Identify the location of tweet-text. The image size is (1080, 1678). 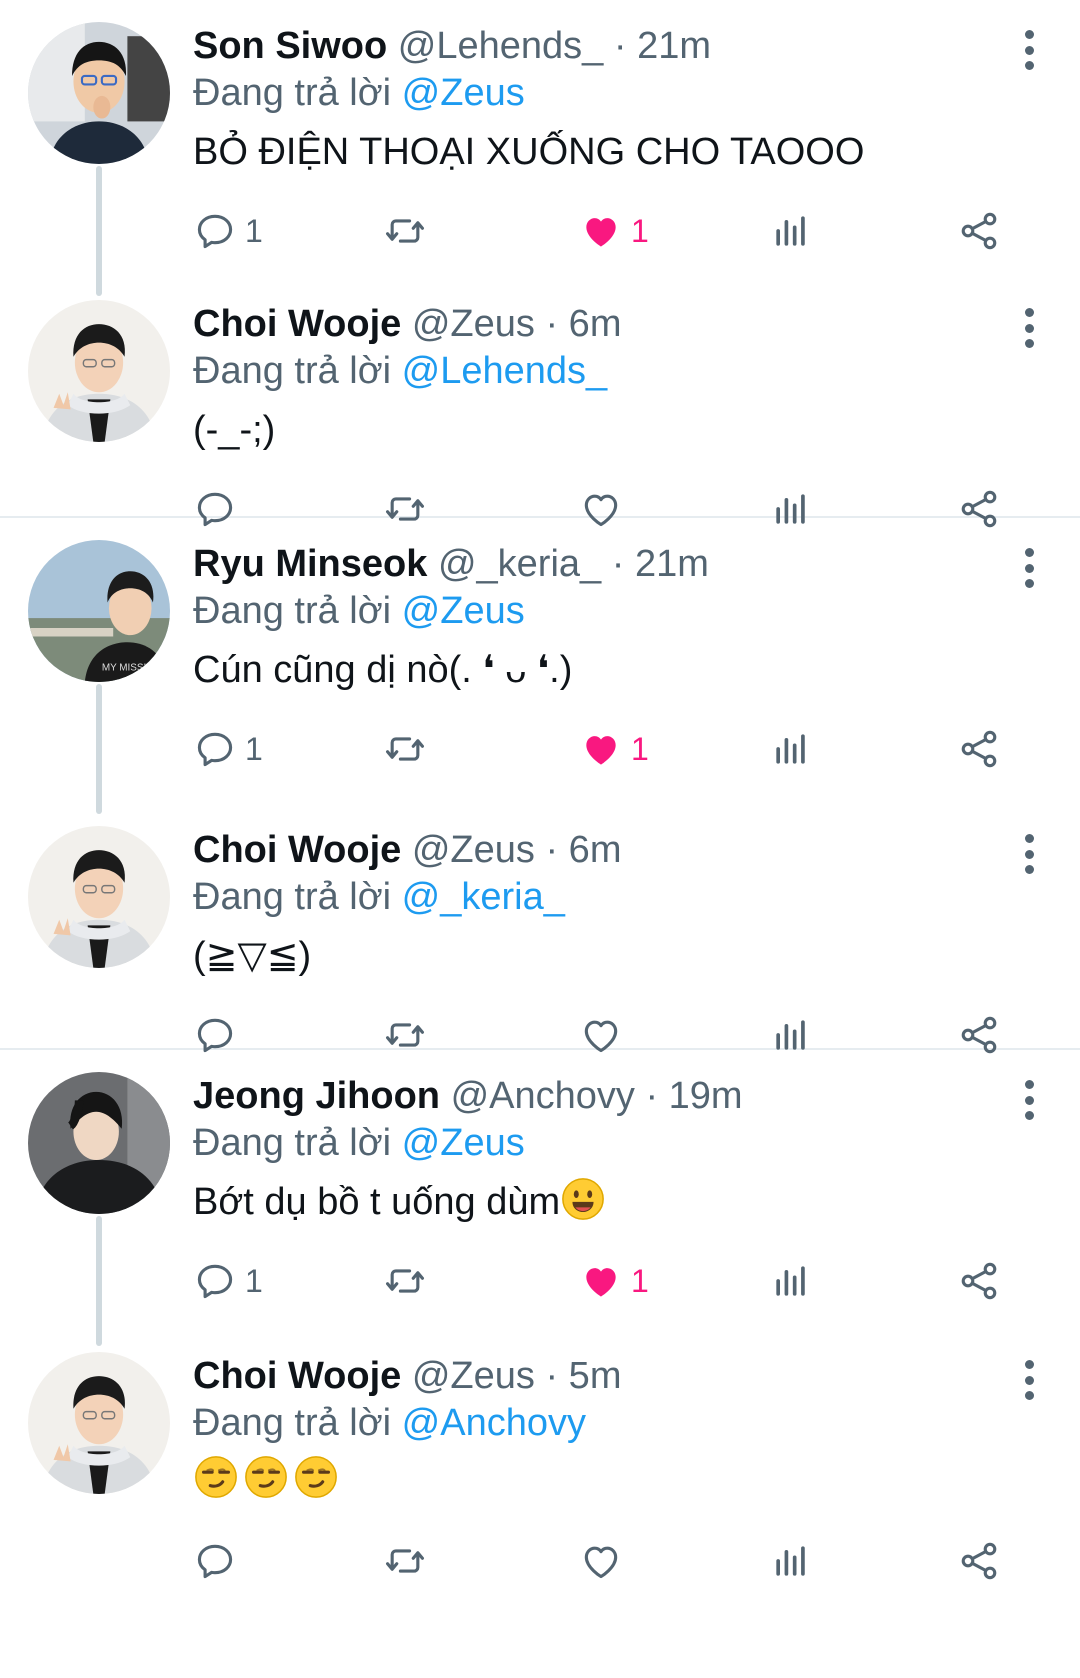
(616, 1477).